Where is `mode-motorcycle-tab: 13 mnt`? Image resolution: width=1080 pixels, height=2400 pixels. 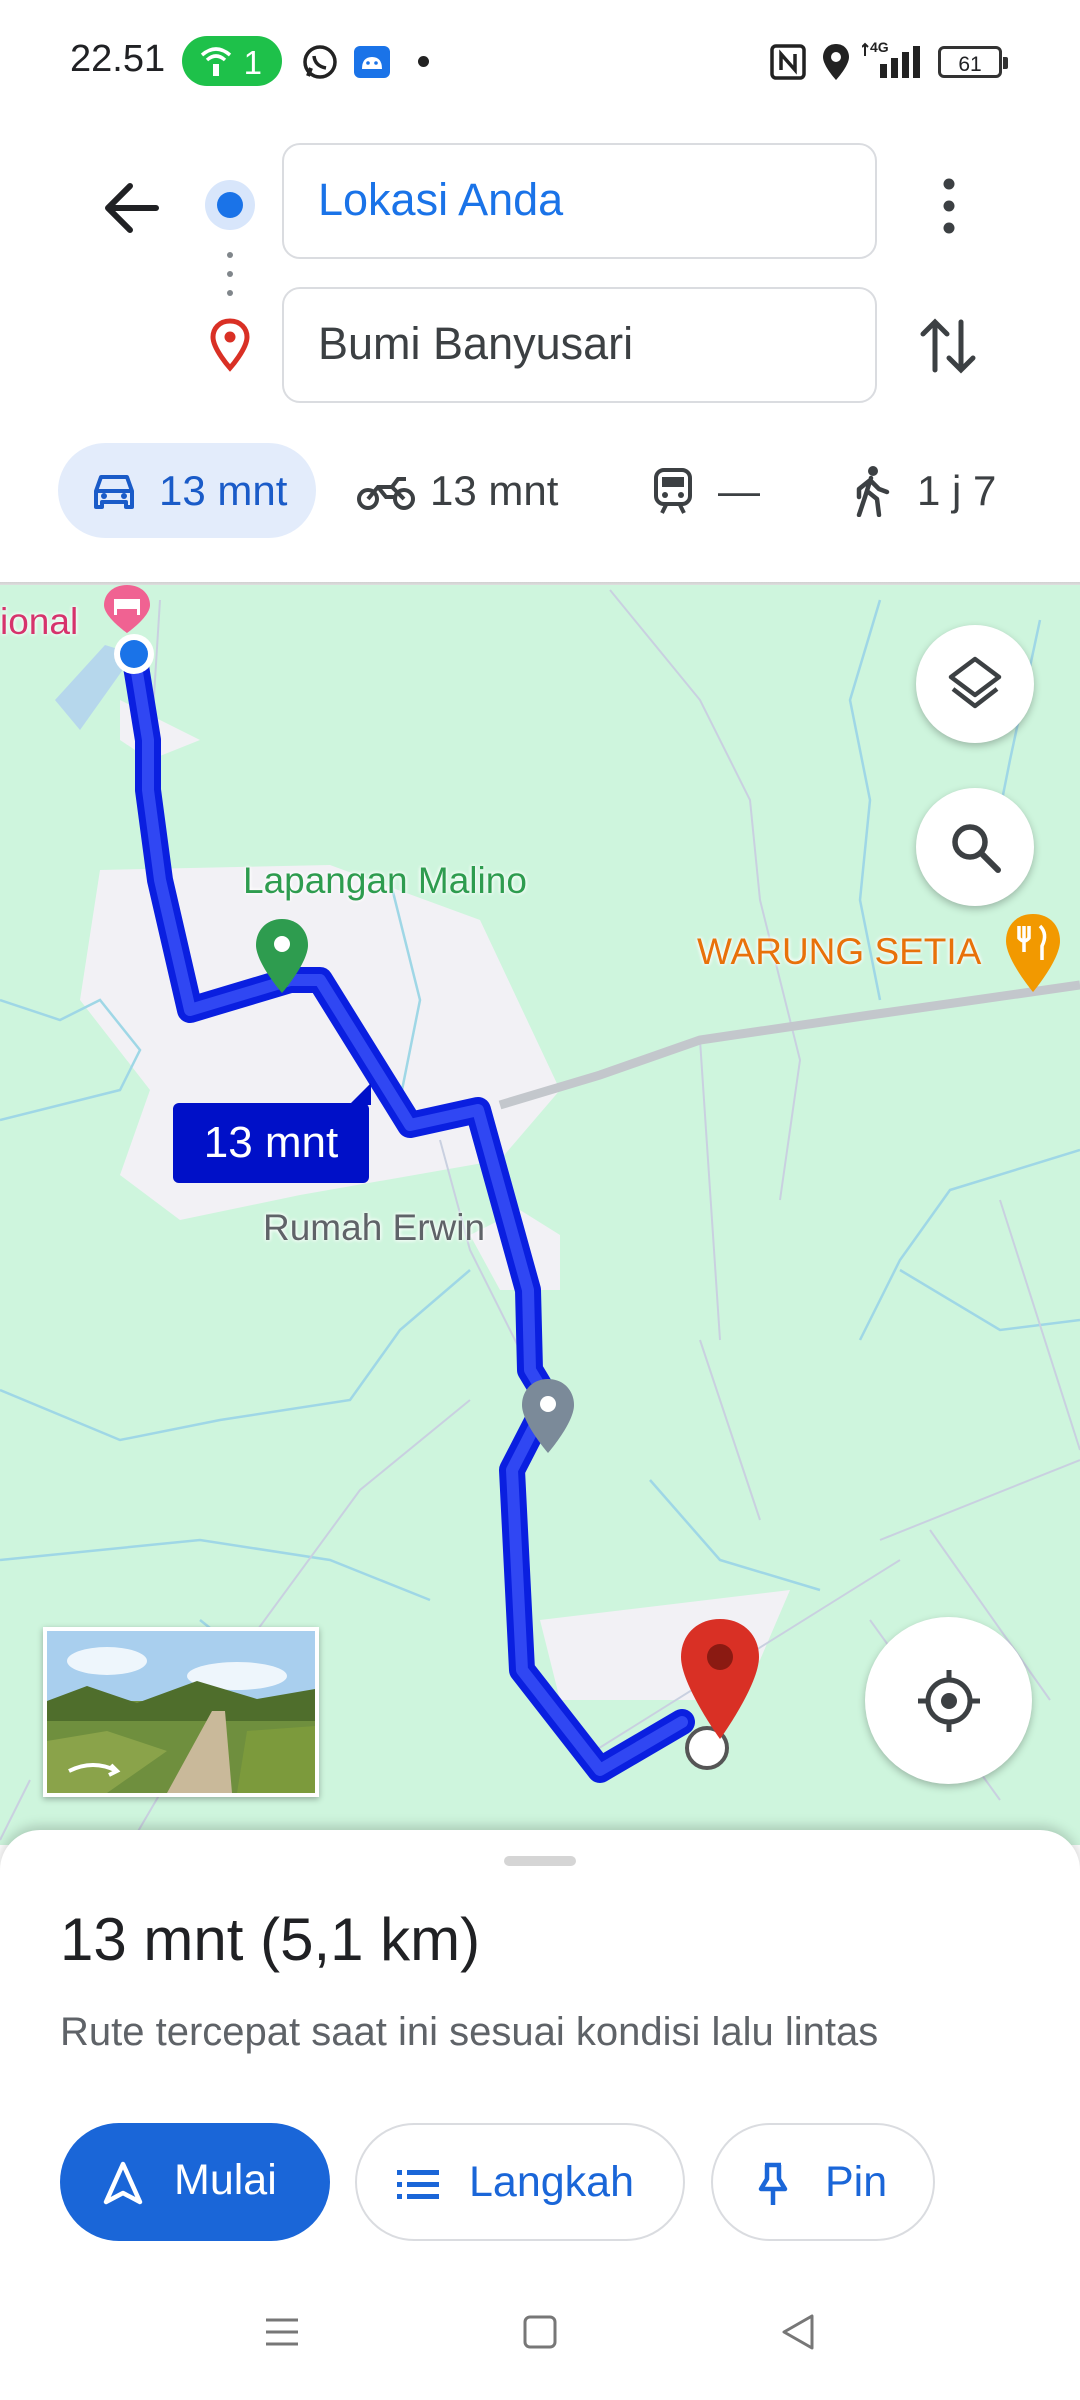
mode-motorcycle-tab: 13 mnt is located at coordinates (465, 490).